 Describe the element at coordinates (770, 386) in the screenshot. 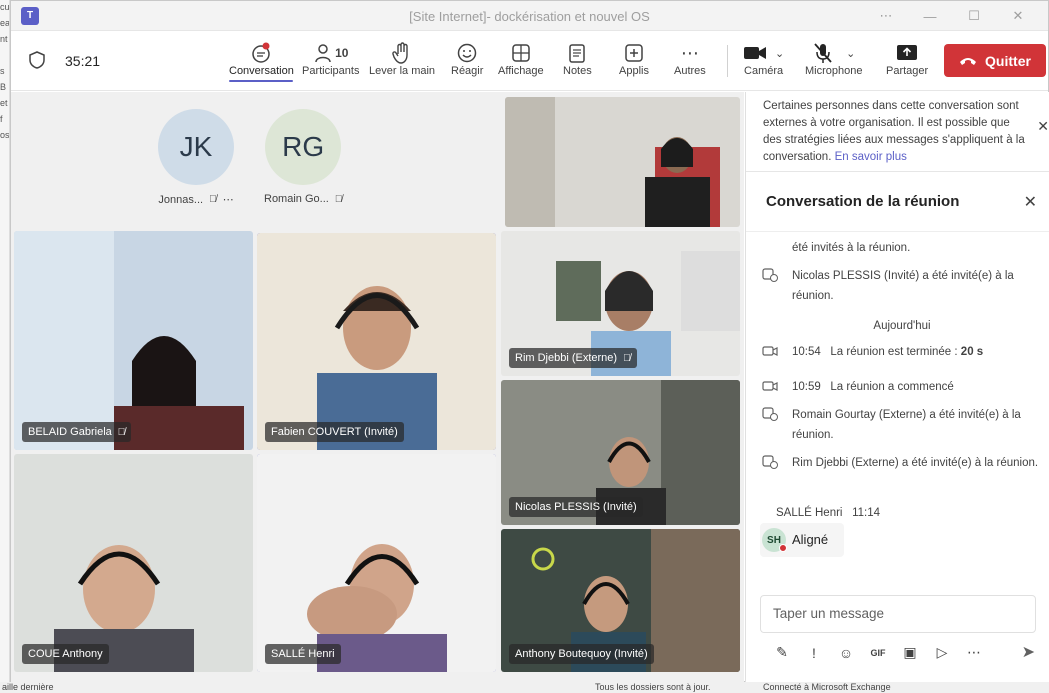

I see `video-camera-icon` at that location.